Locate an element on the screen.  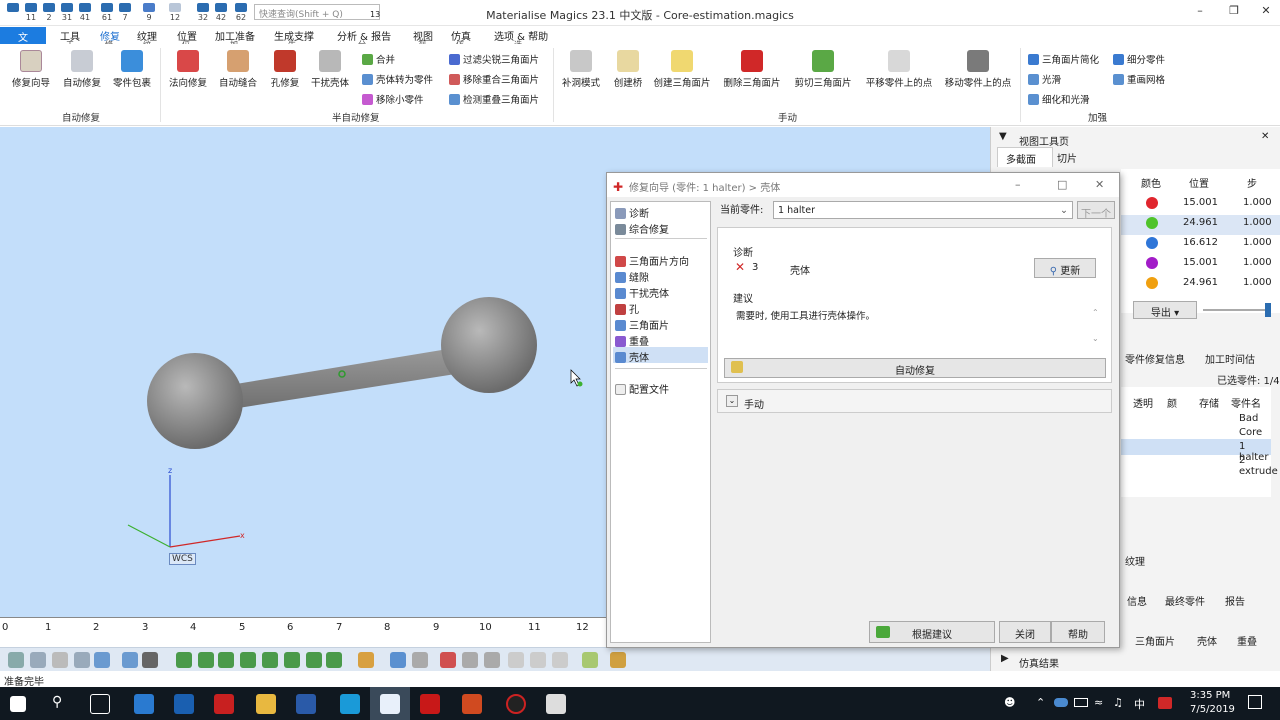
tree-profile: 配置文件 is located at coordinates (642, 388).